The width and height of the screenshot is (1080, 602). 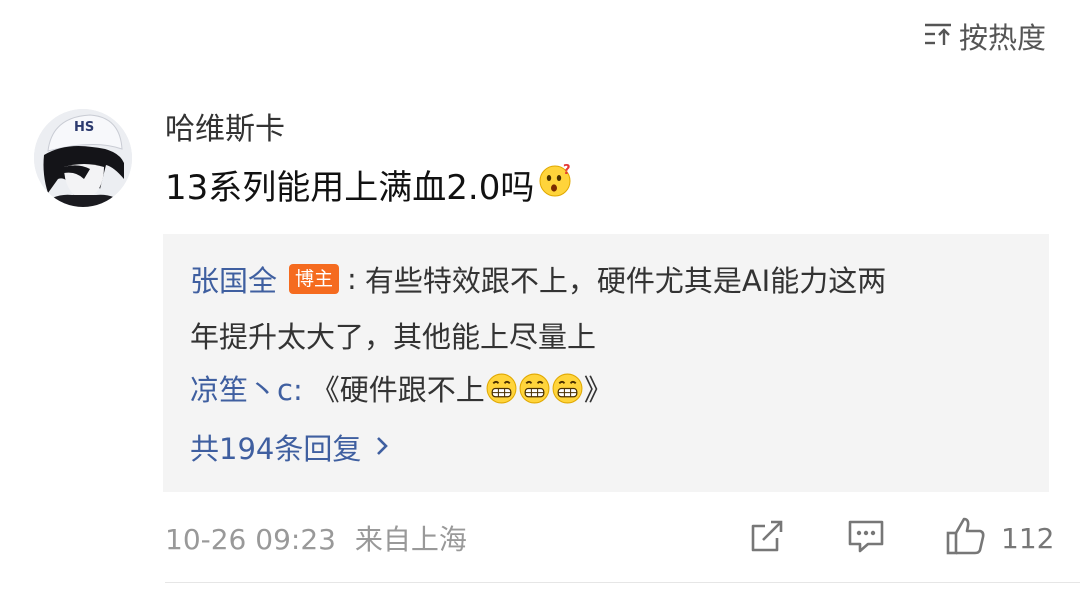 I want to click on comment-text-line: 13系列能用上满血2.0吗 ?, so click(x=369, y=184).